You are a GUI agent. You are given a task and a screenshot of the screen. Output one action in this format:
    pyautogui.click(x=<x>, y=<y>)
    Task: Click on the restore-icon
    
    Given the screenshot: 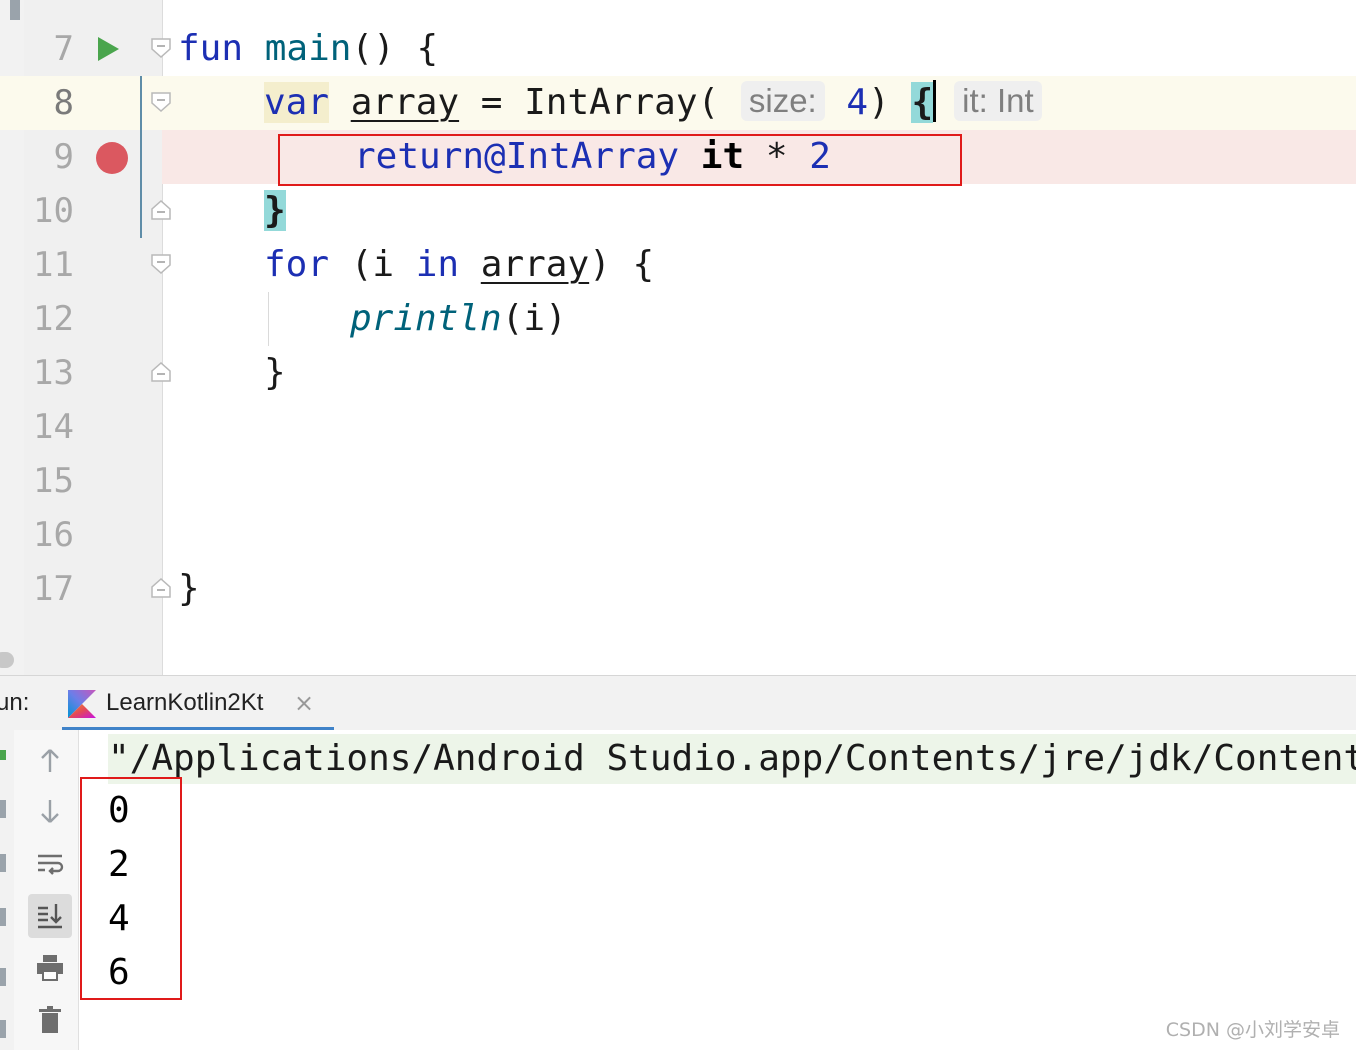 What is the action you would take?
    pyautogui.click(x=3, y=917)
    